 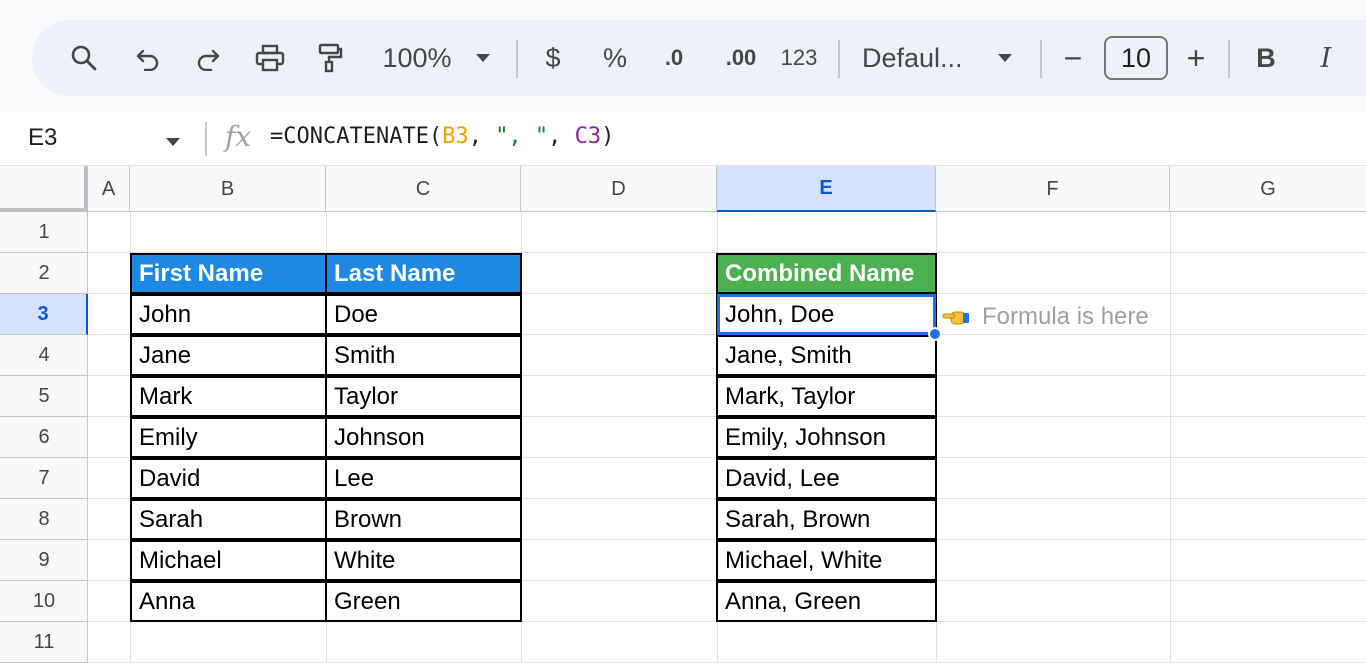 I want to click on cell-b7: David, so click(x=228, y=478).